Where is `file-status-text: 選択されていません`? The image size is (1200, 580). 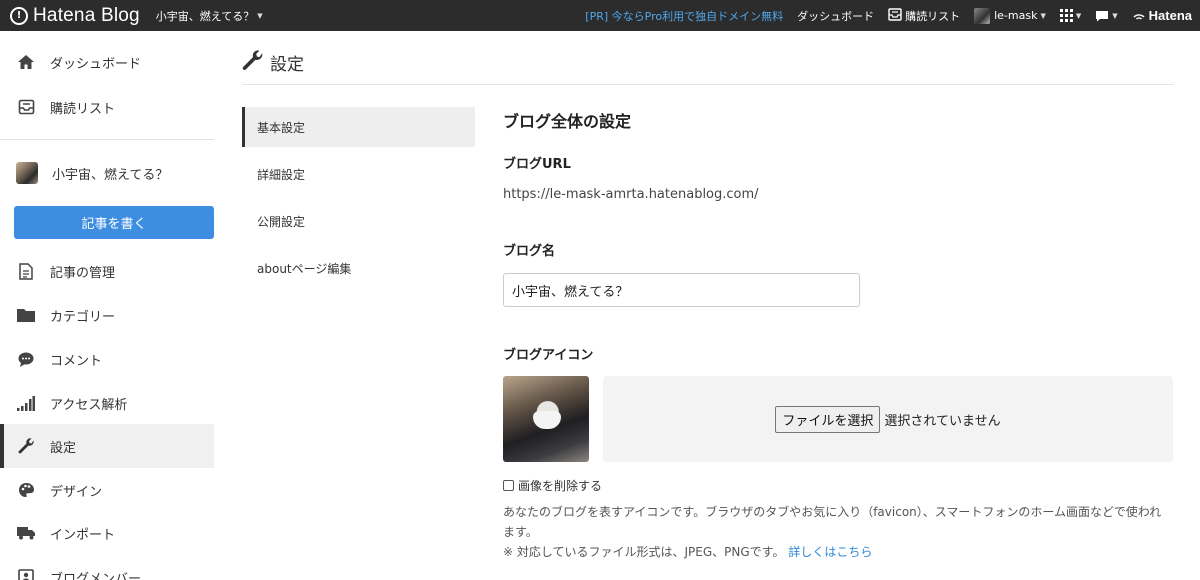
file-status-text: 選択されていません is located at coordinates (942, 421).